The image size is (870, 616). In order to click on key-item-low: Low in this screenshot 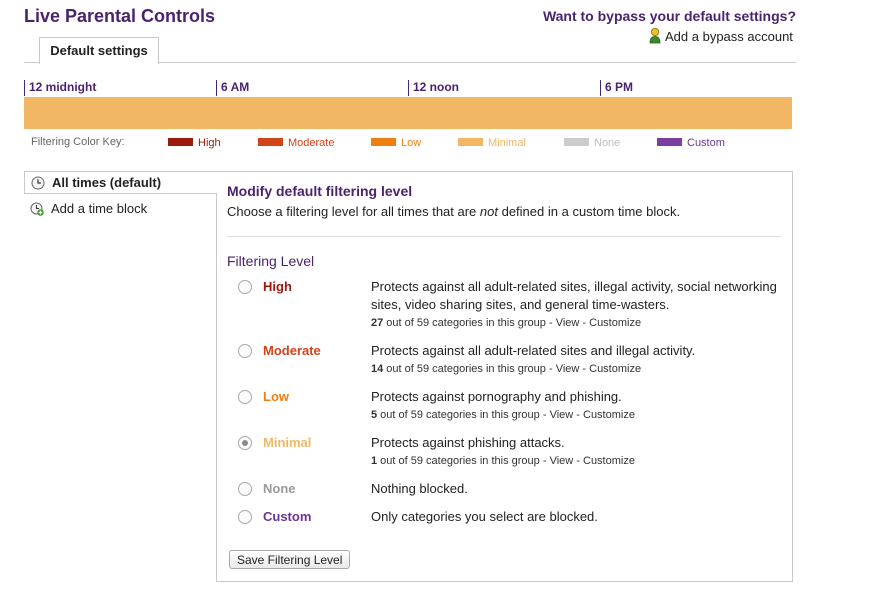, I will do `click(396, 143)`.